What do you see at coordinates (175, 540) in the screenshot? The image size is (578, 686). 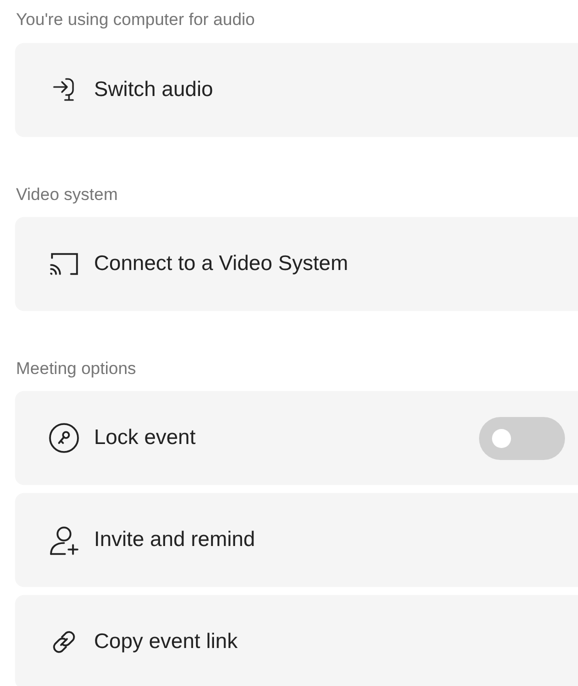 I see `option-label: Invite and remind` at bounding box center [175, 540].